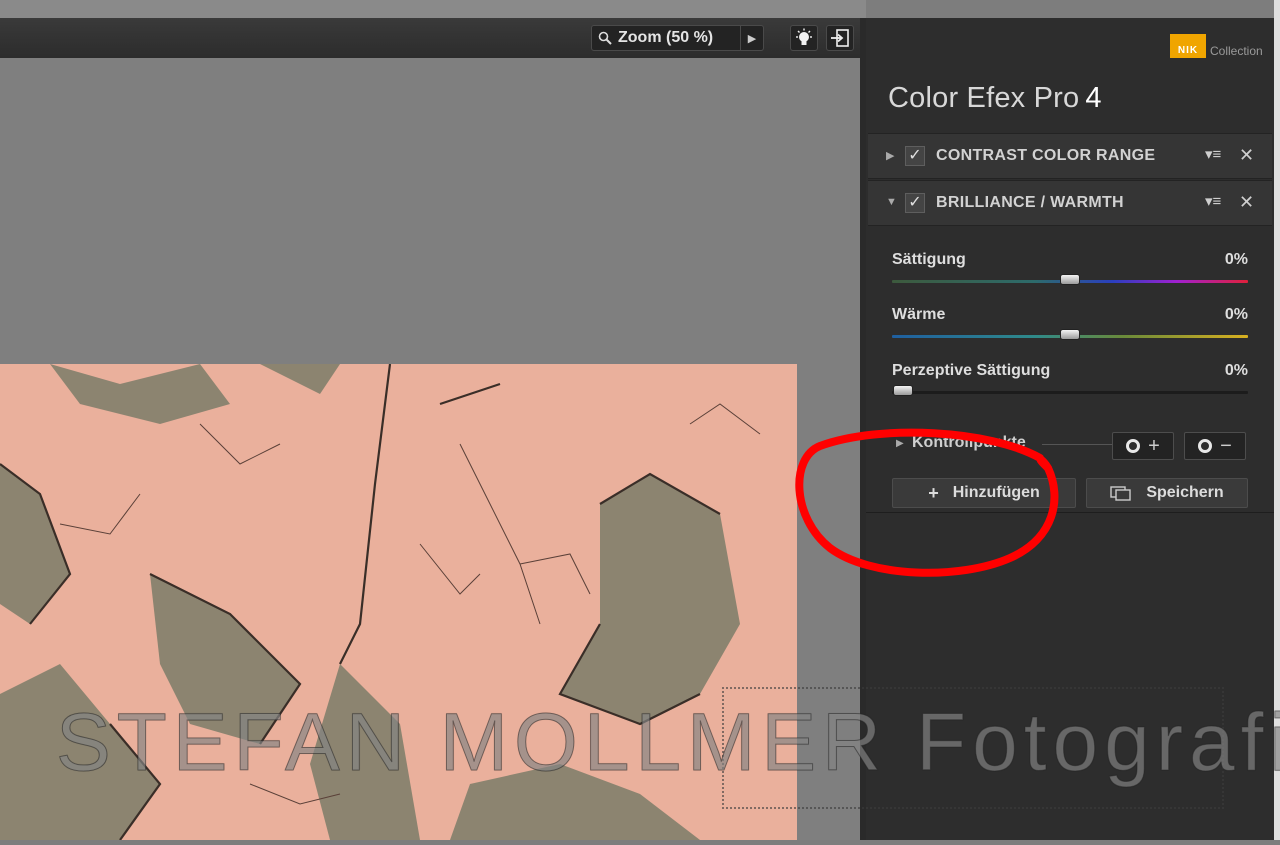 Image resolution: width=1280 pixels, height=845 pixels. What do you see at coordinates (1093, 98) in the screenshot?
I see `app-version: 4` at bounding box center [1093, 98].